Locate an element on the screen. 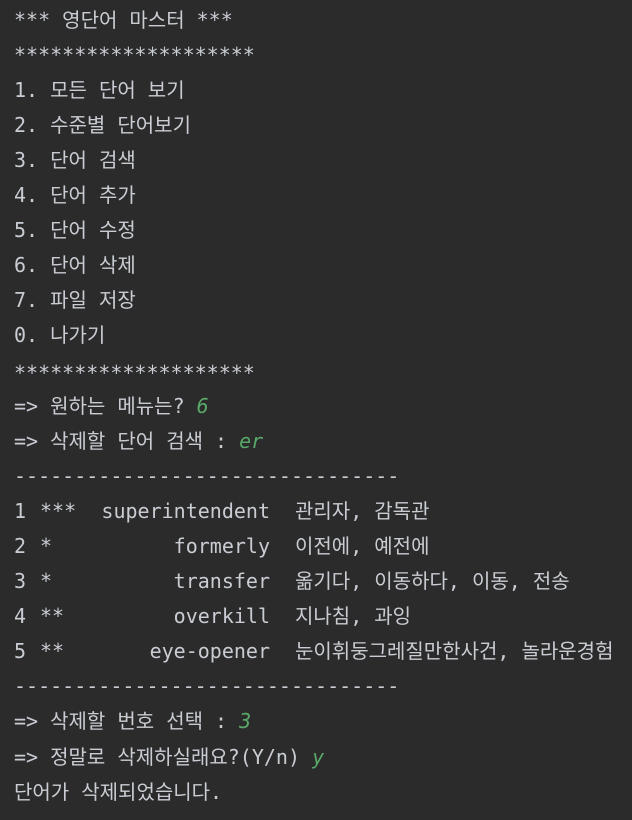 The image size is (632, 820). menu-item-edit: 5. 단어 수정 is located at coordinates (75, 230).